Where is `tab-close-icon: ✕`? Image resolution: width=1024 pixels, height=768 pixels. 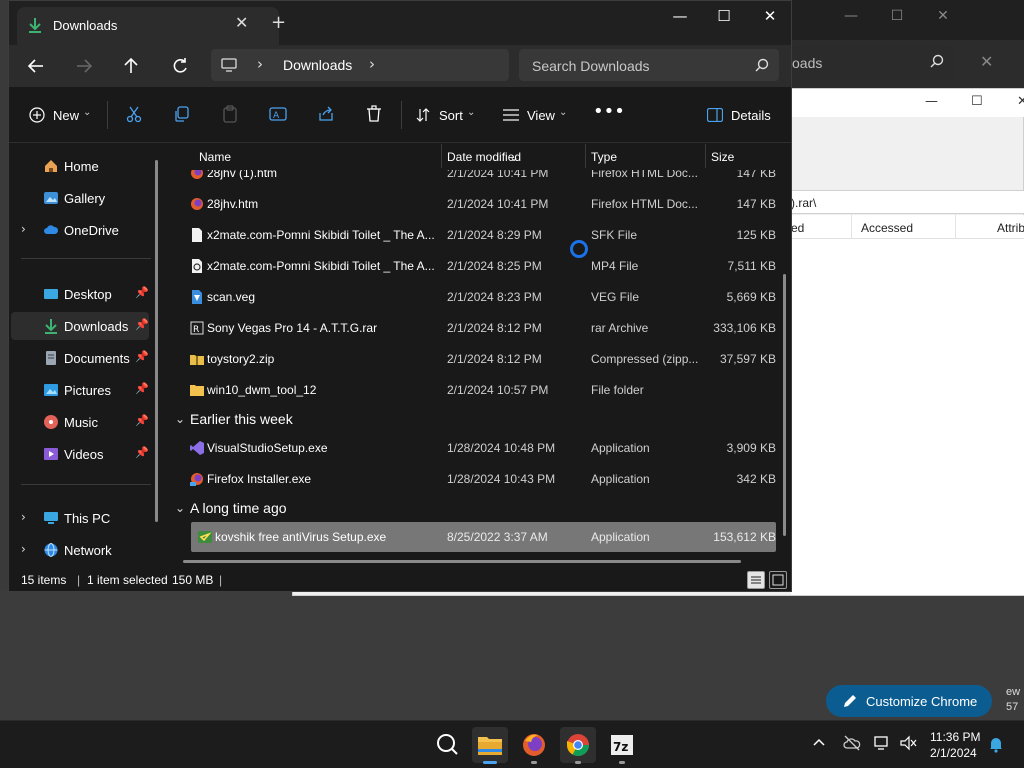 tab-close-icon: ✕ is located at coordinates (241, 22).